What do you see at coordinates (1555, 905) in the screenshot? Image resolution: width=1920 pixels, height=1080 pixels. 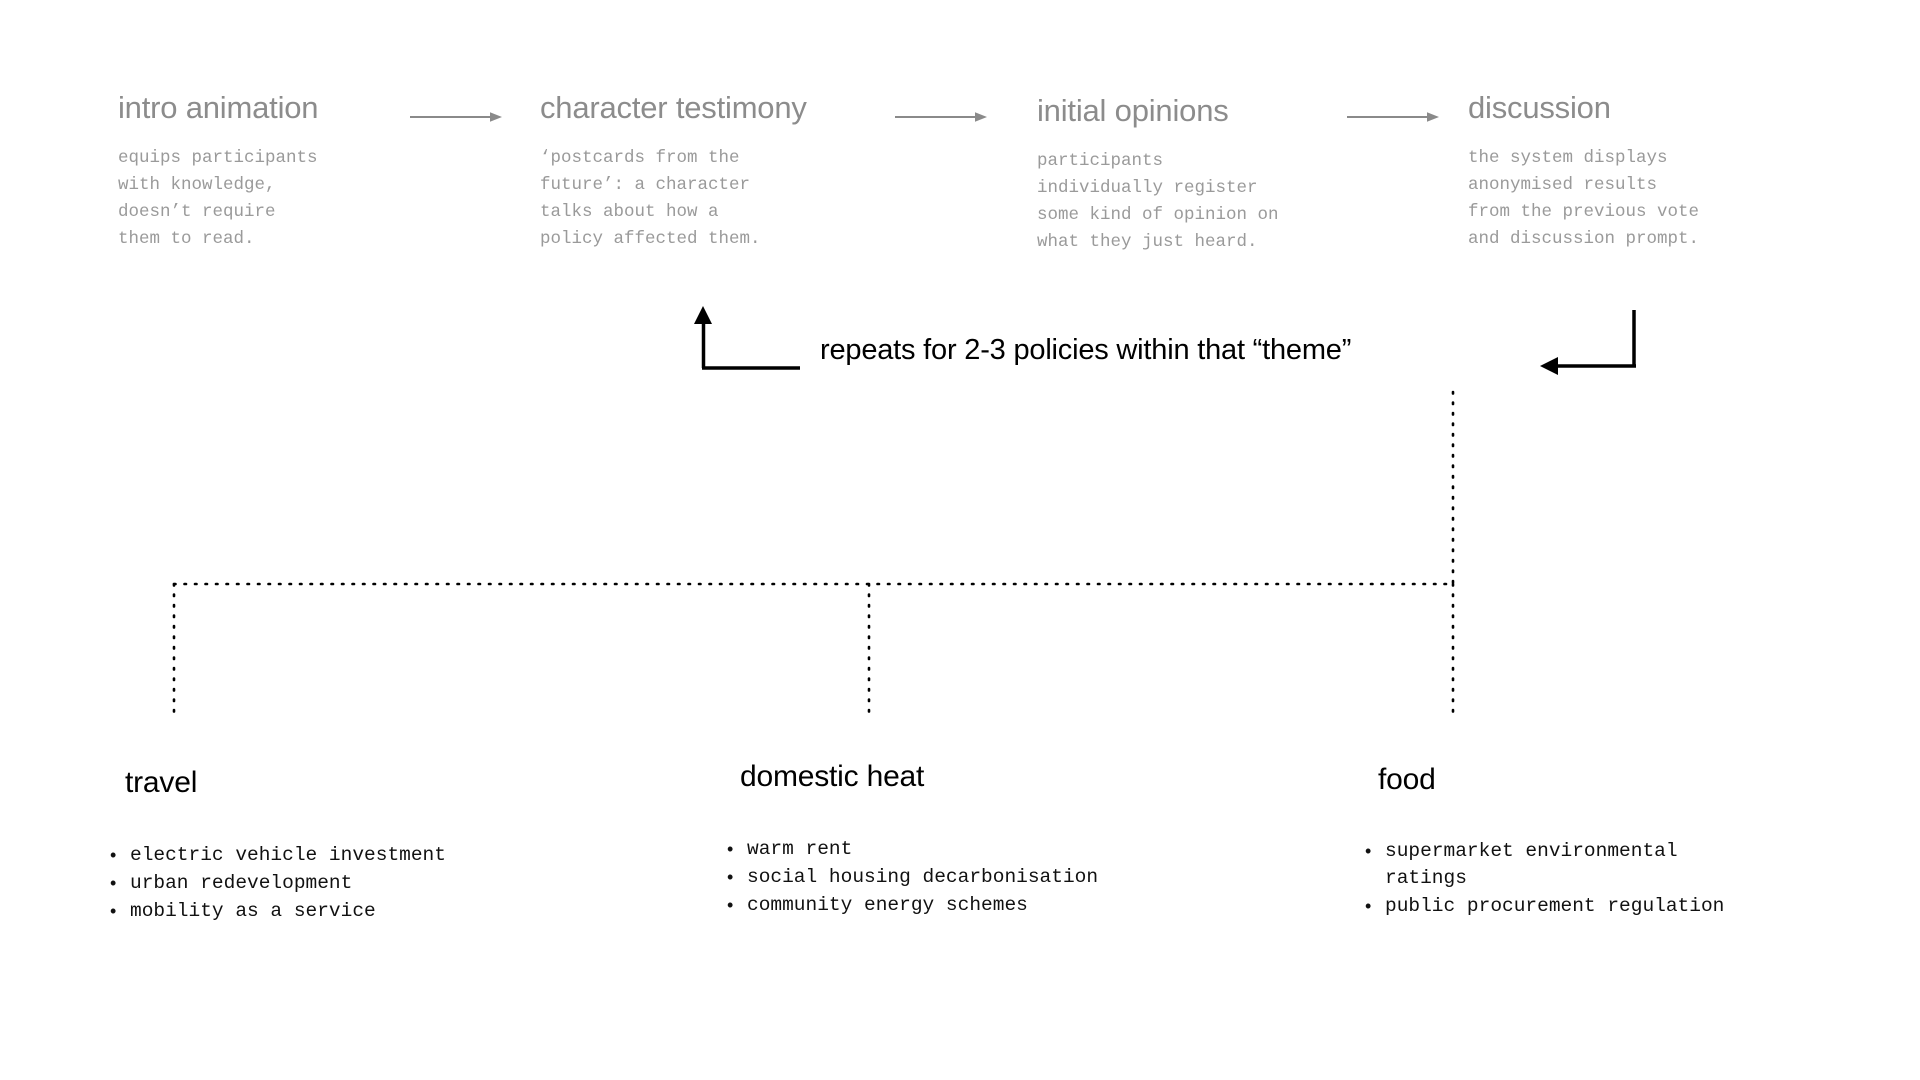 I see `policy-label: public procurement regulation` at bounding box center [1555, 905].